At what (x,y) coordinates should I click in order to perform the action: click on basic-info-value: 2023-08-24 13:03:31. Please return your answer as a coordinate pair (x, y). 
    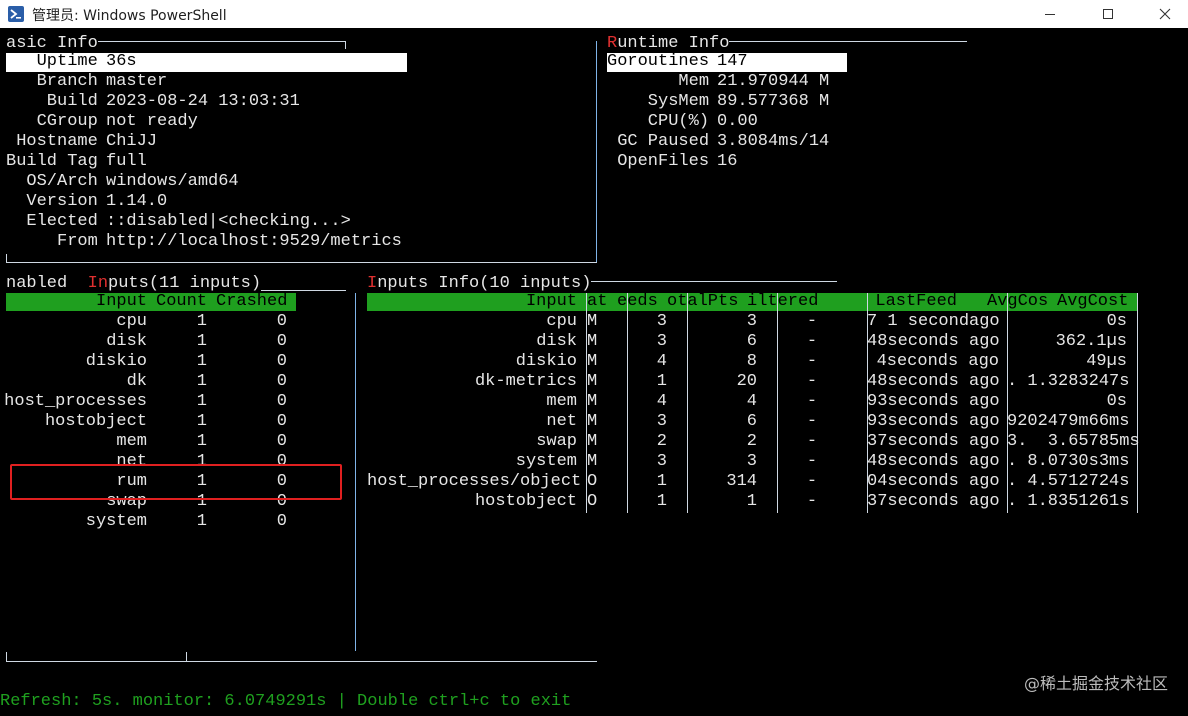
    Looking at the image, I should click on (203, 101).